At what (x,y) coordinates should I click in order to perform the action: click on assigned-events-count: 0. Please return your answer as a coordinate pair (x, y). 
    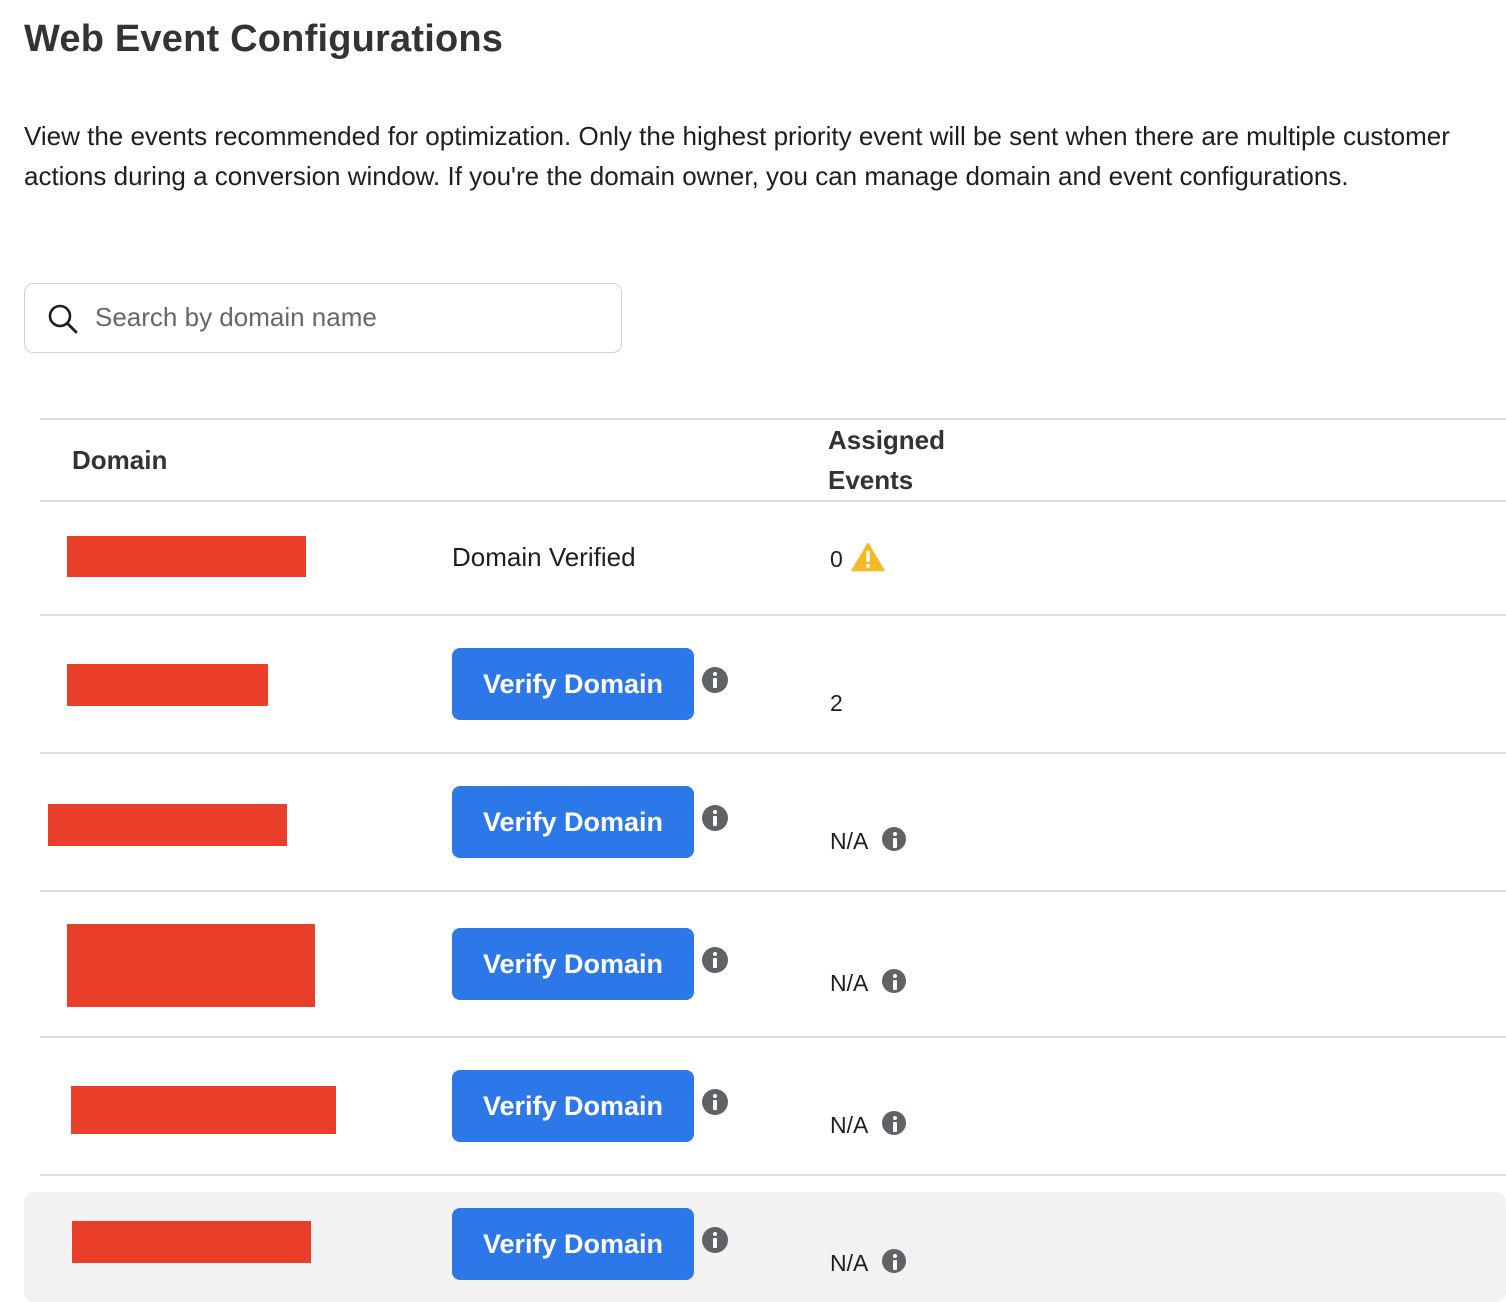
    Looking at the image, I should click on (836, 559).